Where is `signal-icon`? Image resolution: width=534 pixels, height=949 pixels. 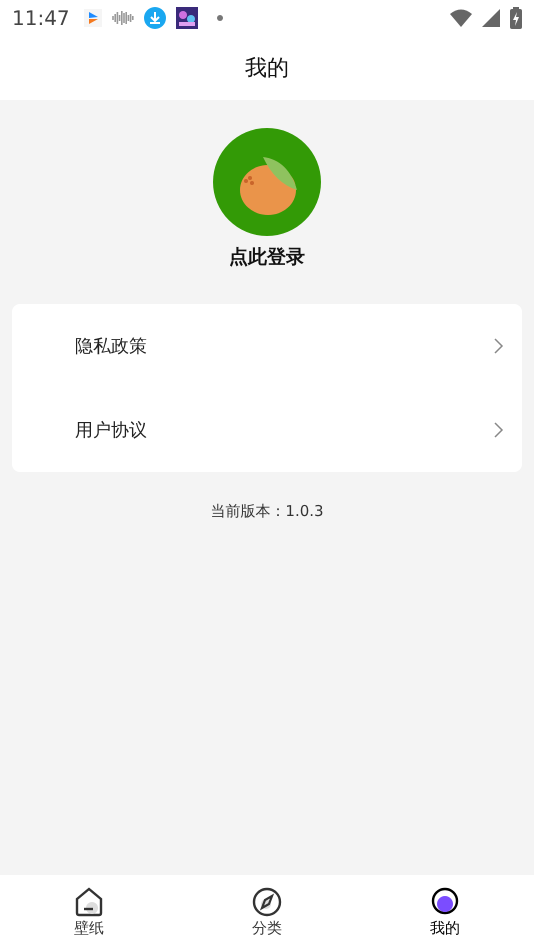 signal-icon is located at coordinates (491, 17).